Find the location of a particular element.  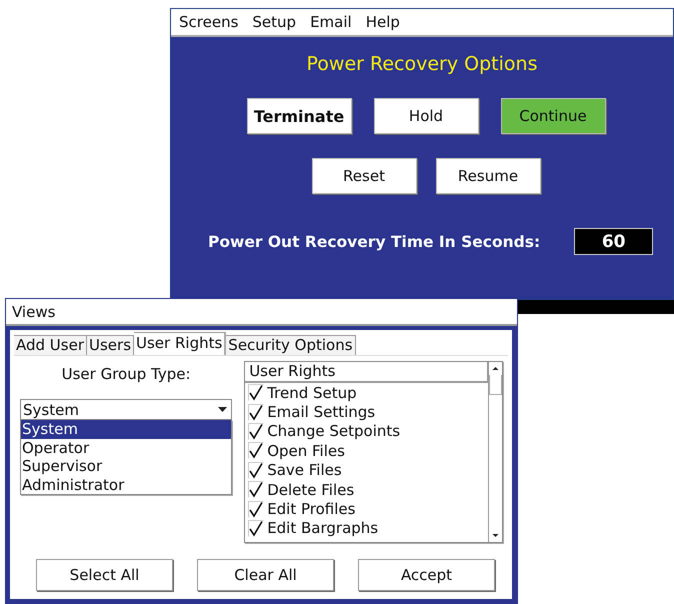

action-button: Clear All is located at coordinates (265, 575).